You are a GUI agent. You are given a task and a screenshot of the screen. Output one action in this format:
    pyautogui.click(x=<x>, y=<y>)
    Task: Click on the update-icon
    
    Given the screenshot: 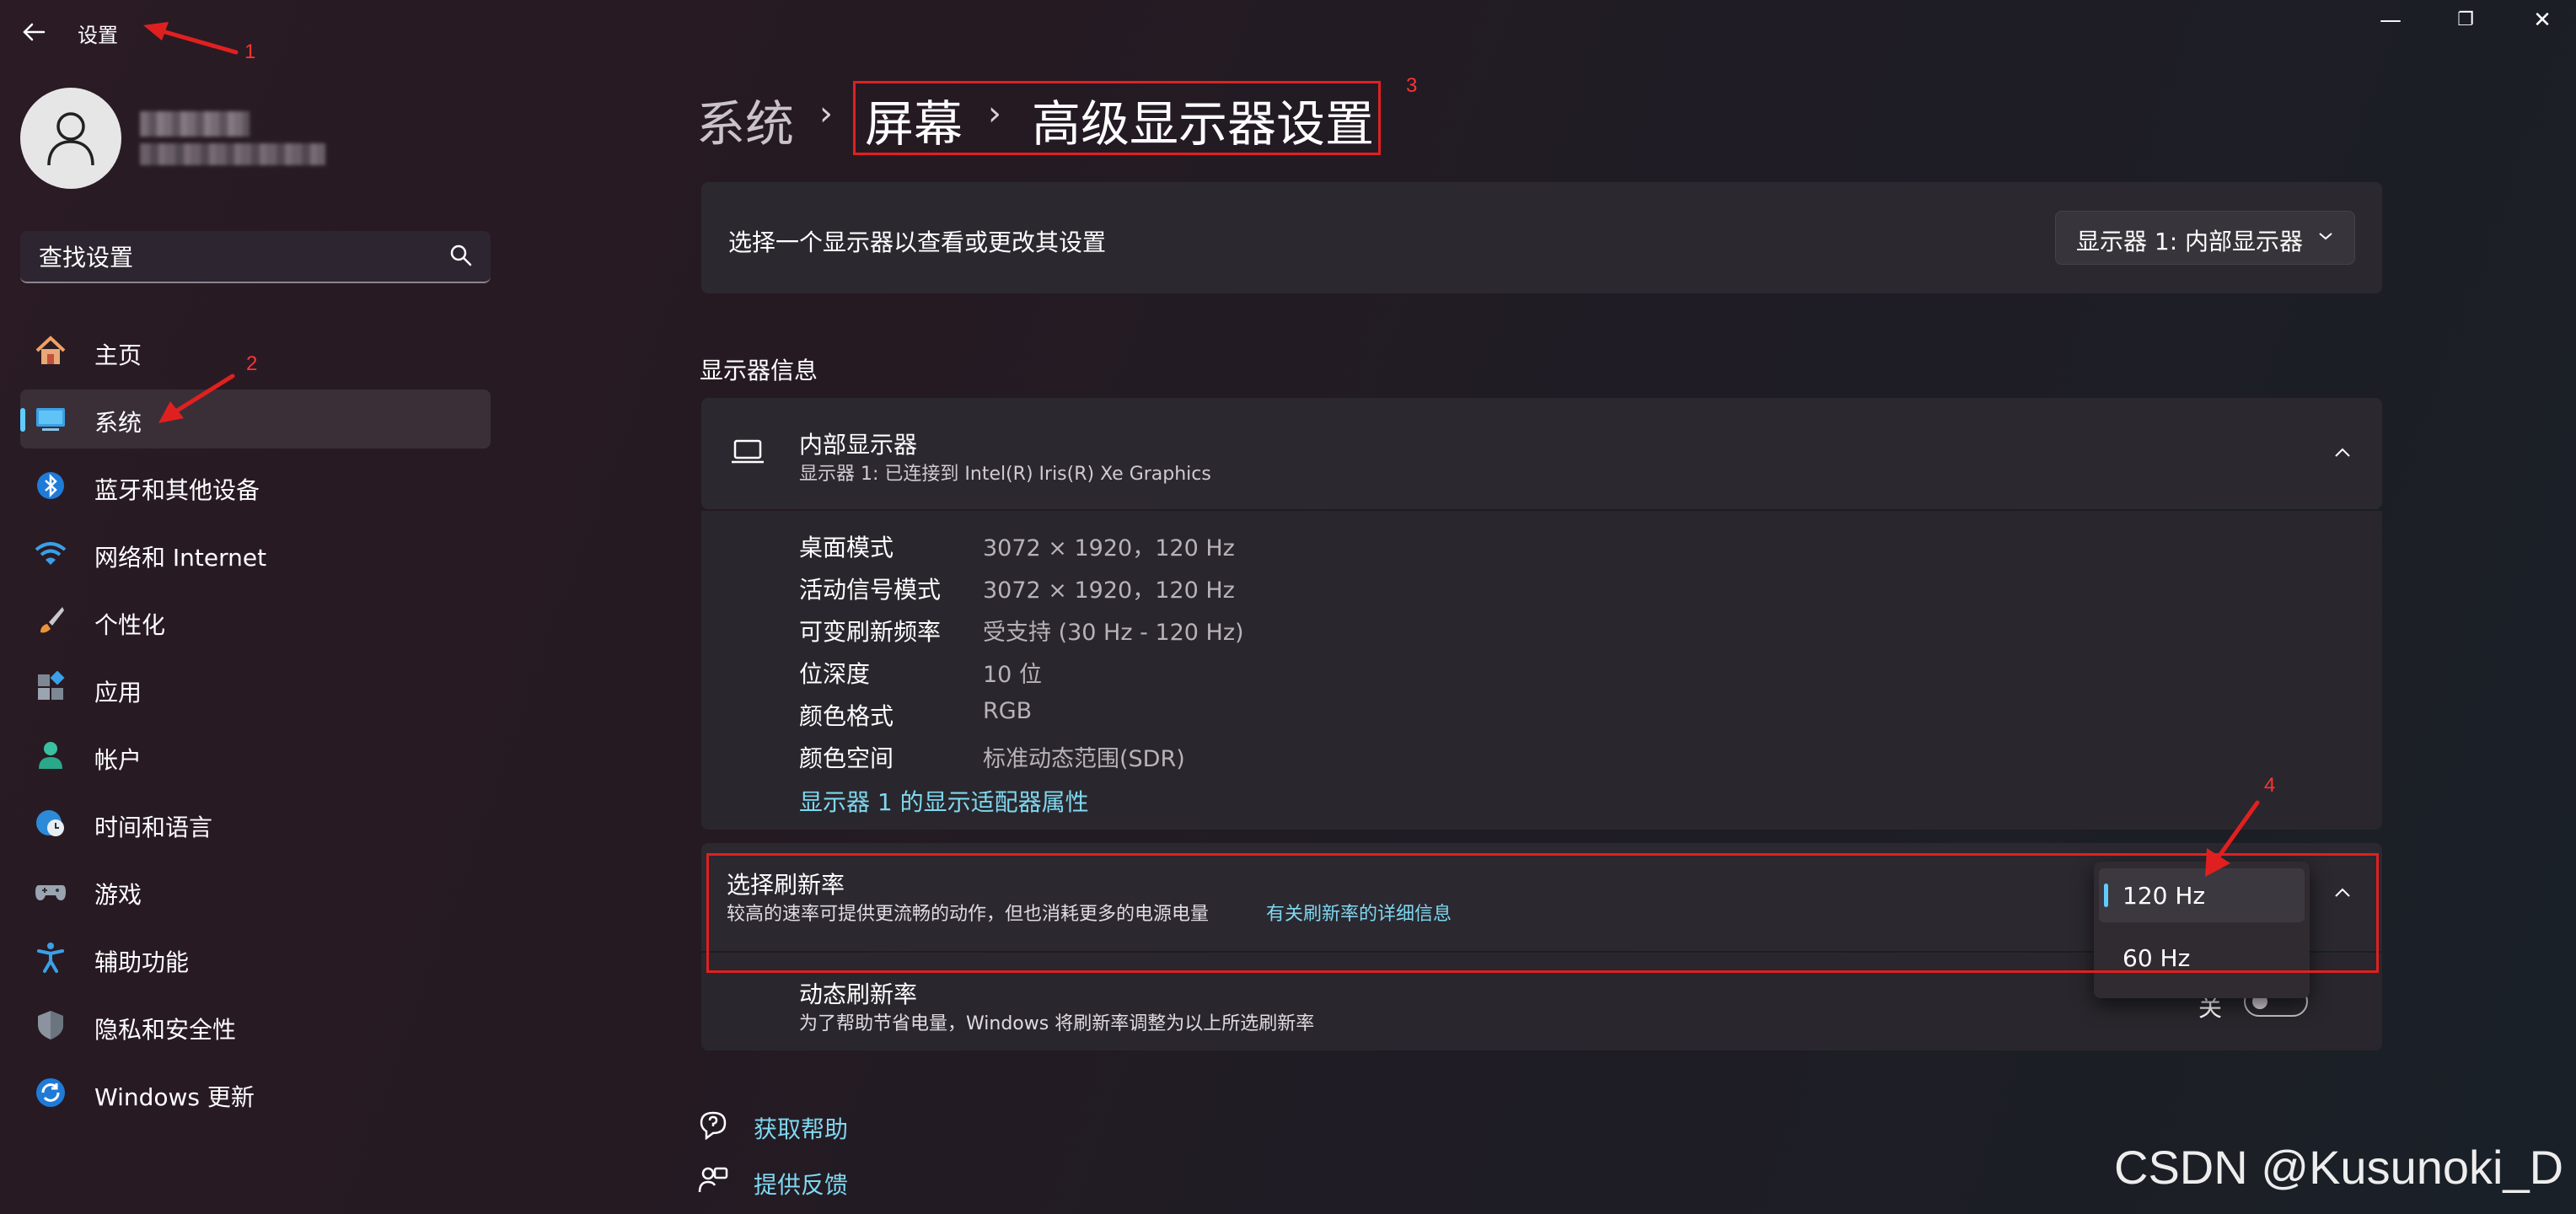 What is the action you would take?
    pyautogui.click(x=50, y=1092)
    